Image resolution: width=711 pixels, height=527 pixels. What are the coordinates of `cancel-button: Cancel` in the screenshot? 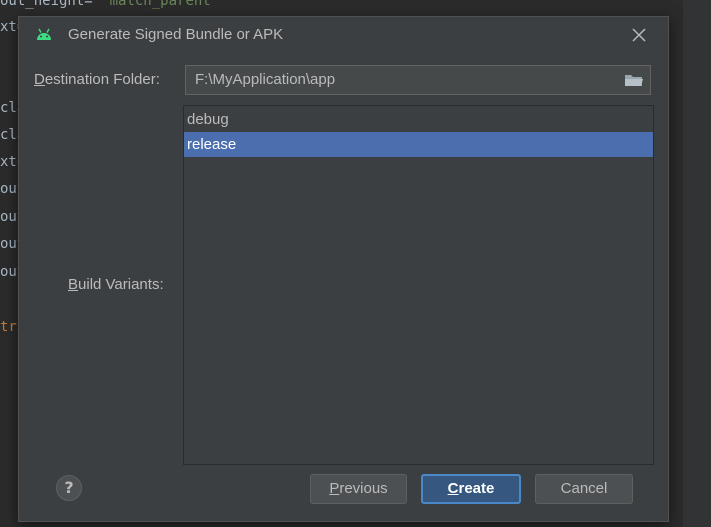 It's located at (584, 489).